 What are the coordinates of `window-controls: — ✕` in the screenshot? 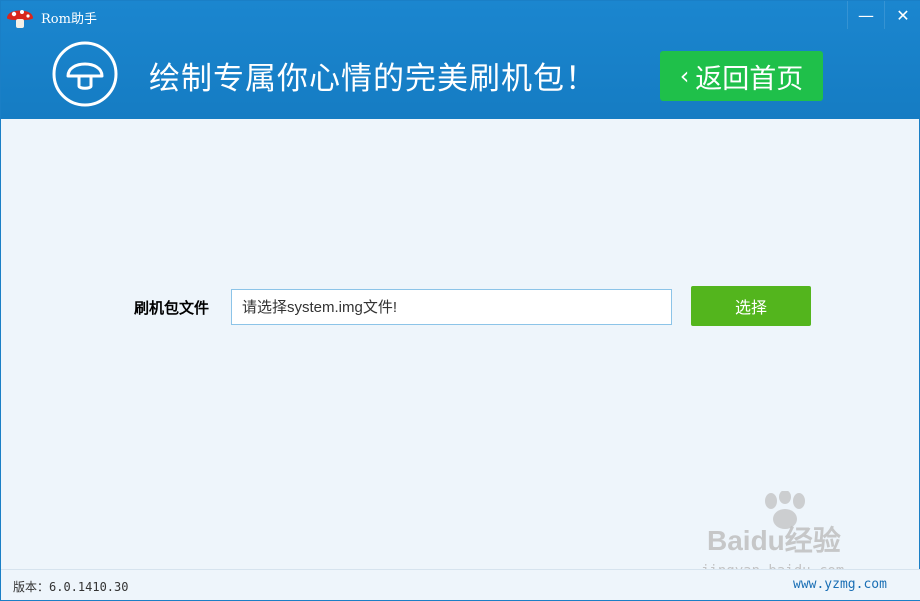 It's located at (883, 16).